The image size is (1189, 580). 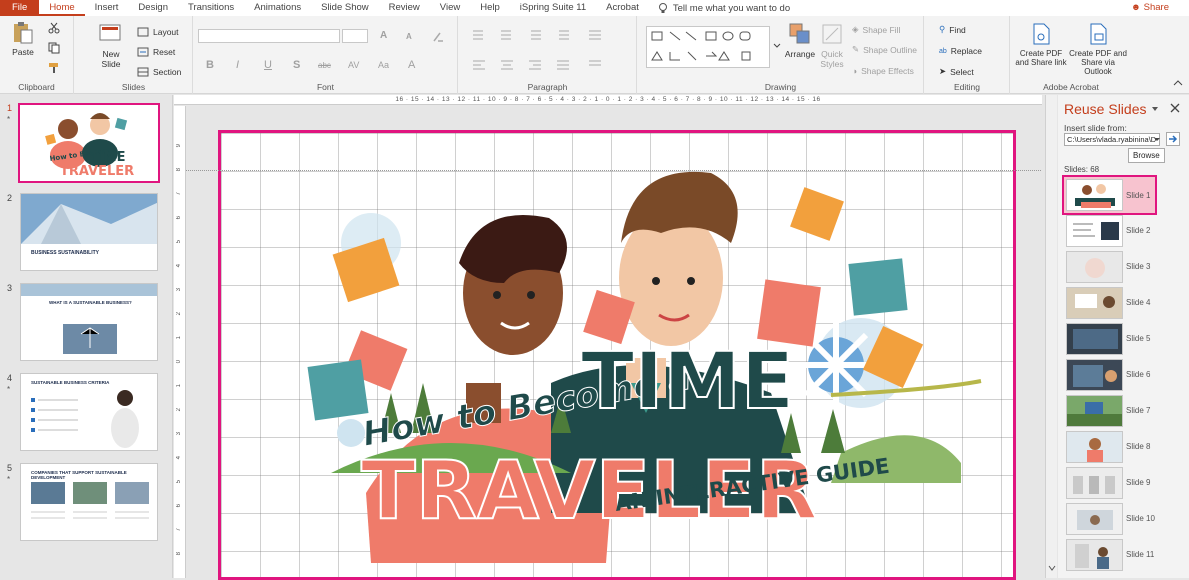 What do you see at coordinates (1146, 155) in the screenshot?
I see `browse-button: Browse` at bounding box center [1146, 155].